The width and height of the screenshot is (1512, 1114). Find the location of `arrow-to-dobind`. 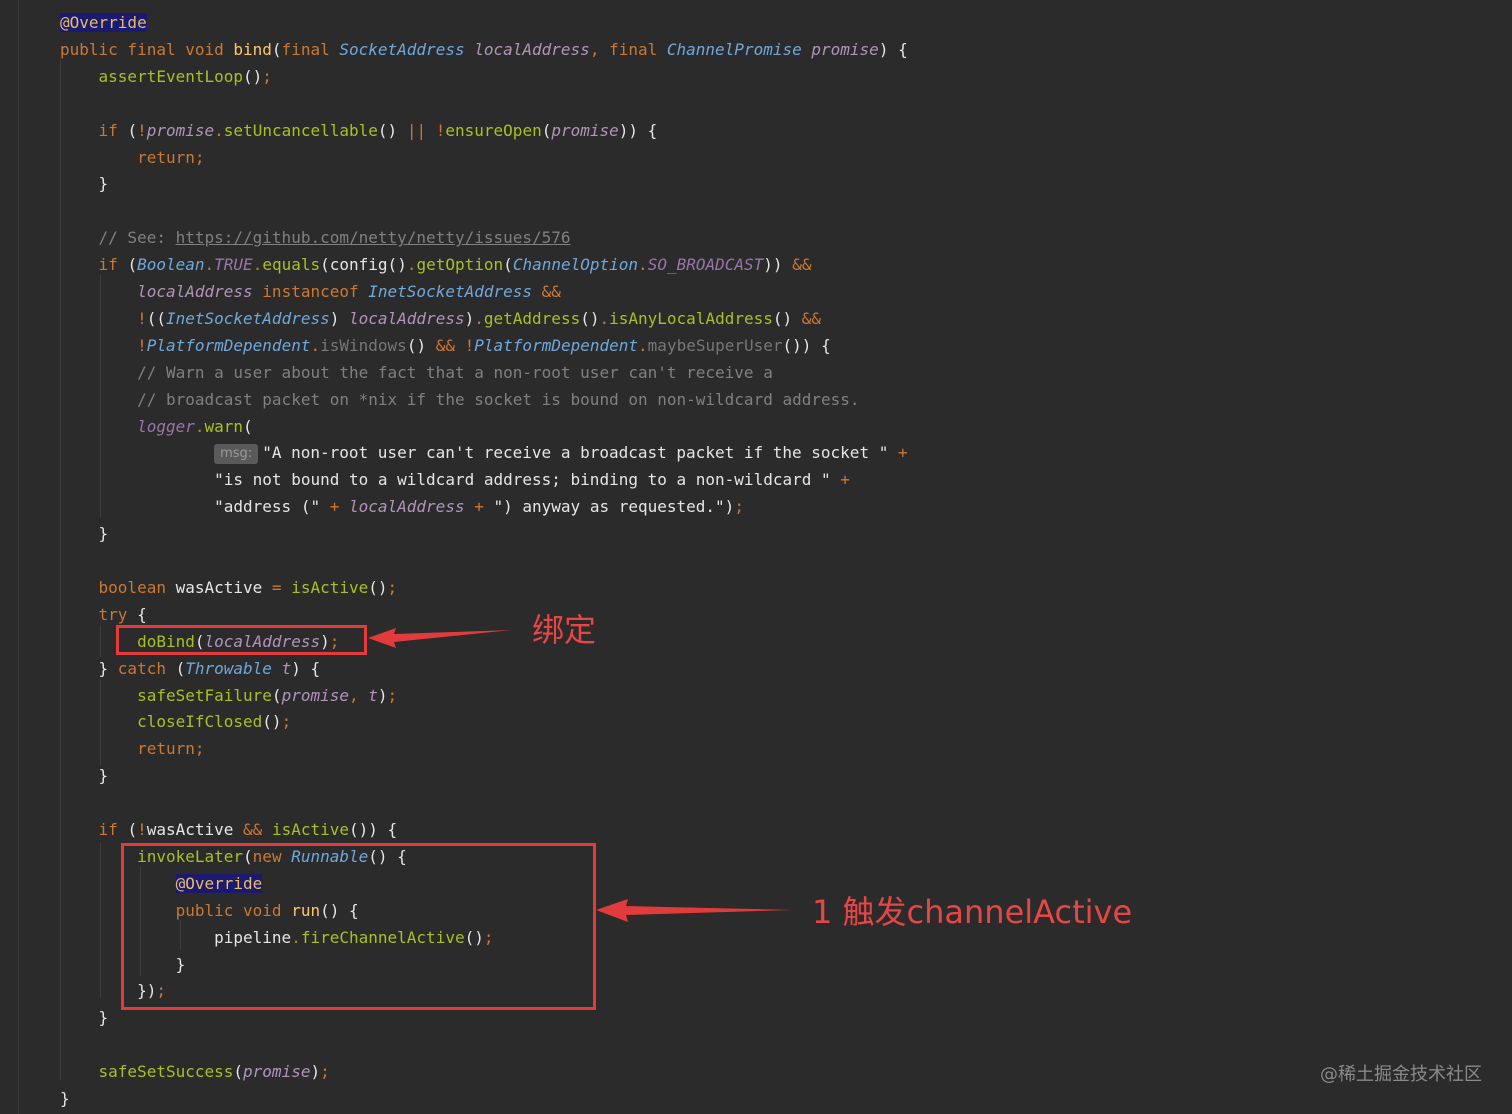

arrow-to-dobind is located at coordinates (440, 638).